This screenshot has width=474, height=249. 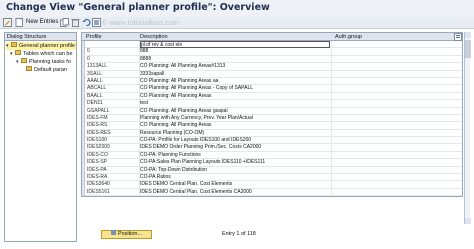 I want to click on table-row: IDES-PA CO-PA: Top-Down Distribution, so click(x=272, y=170).